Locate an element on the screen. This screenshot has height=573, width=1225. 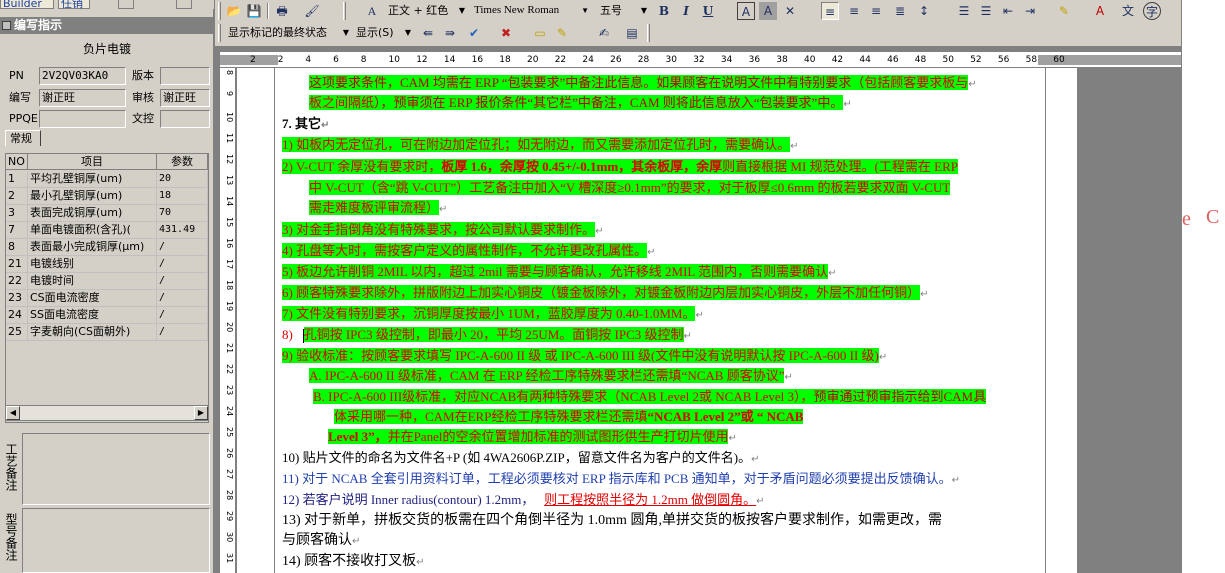
row-value: 20 is located at coordinates (182, 179).